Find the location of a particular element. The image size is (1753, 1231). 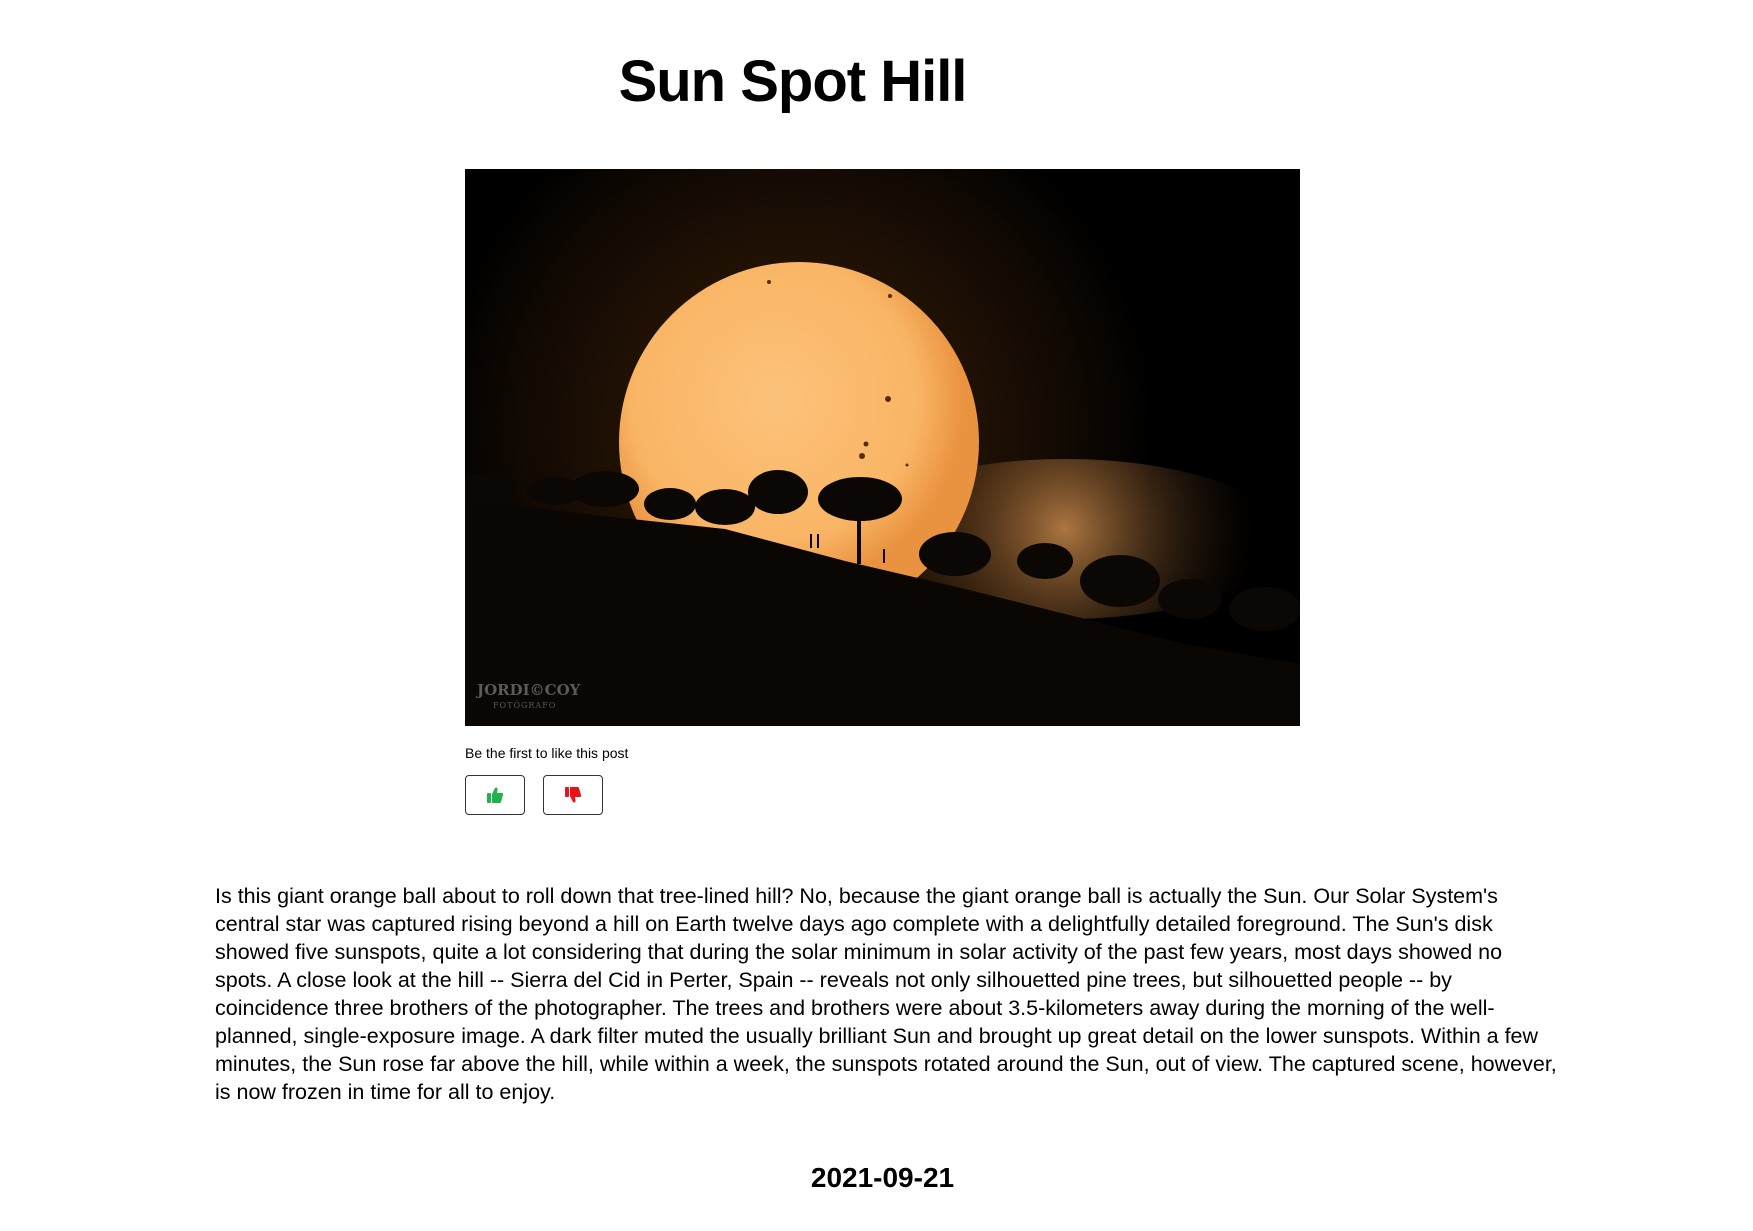

like-button is located at coordinates (495, 795).